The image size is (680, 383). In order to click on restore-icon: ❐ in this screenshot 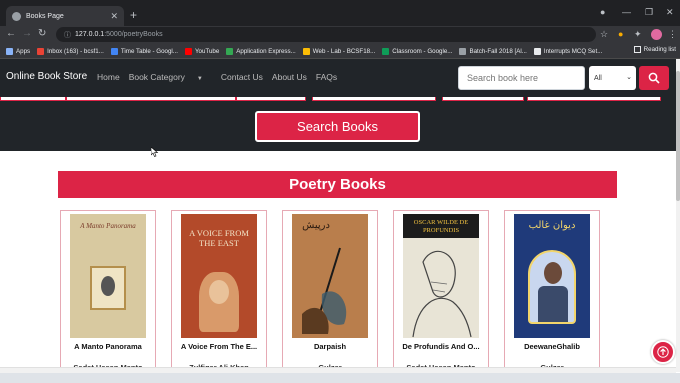, I will do `click(649, 12)`.